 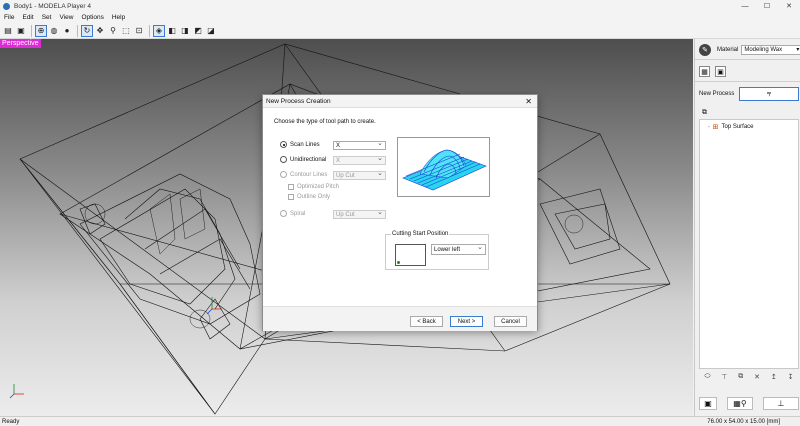 What do you see at coordinates (791, 379) in the screenshot?
I see `move-down-icon: ↧` at bounding box center [791, 379].